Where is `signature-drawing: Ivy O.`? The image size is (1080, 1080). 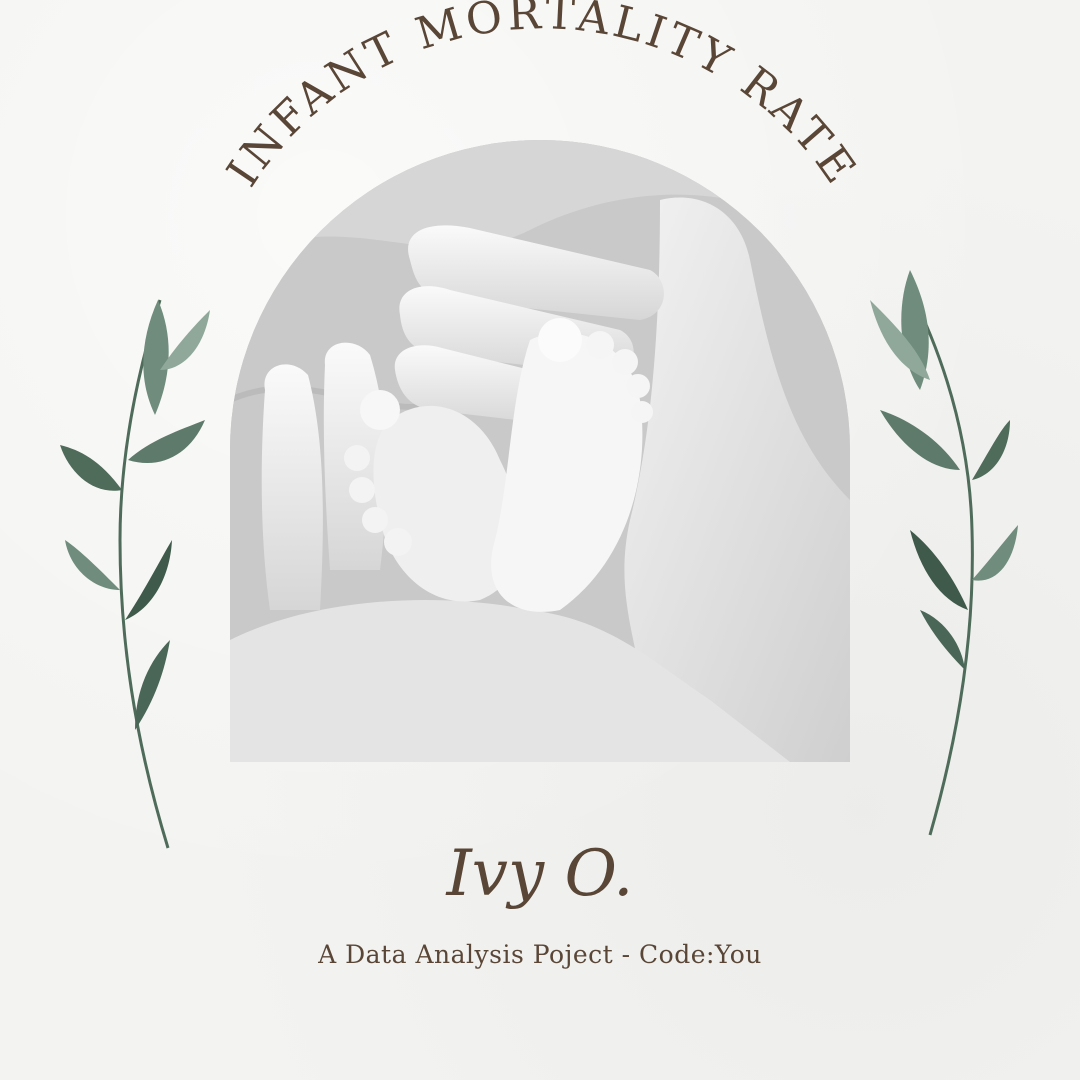 signature-drawing: Ivy O. is located at coordinates (540, 874).